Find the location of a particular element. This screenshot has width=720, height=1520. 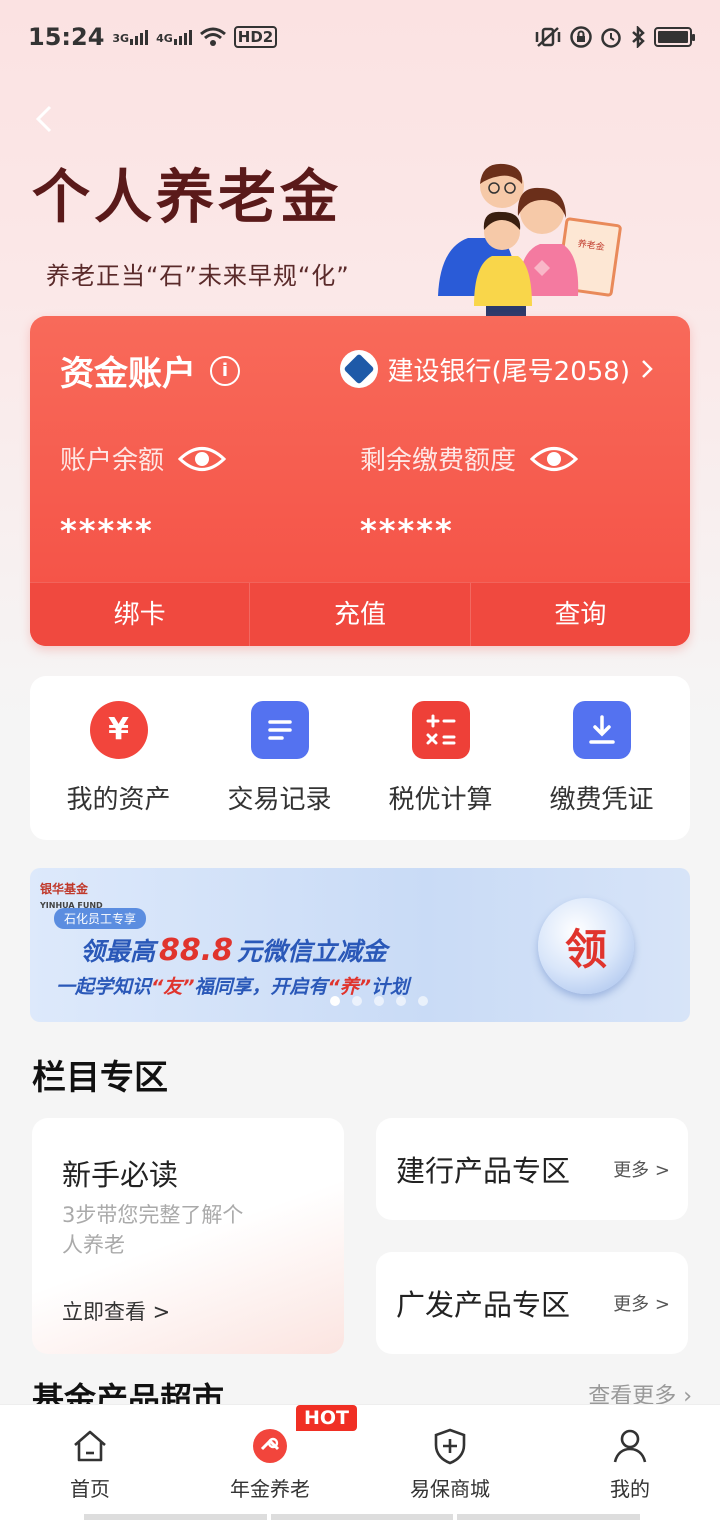

quick-transactions: 交易记录 is located at coordinates (280, 758).